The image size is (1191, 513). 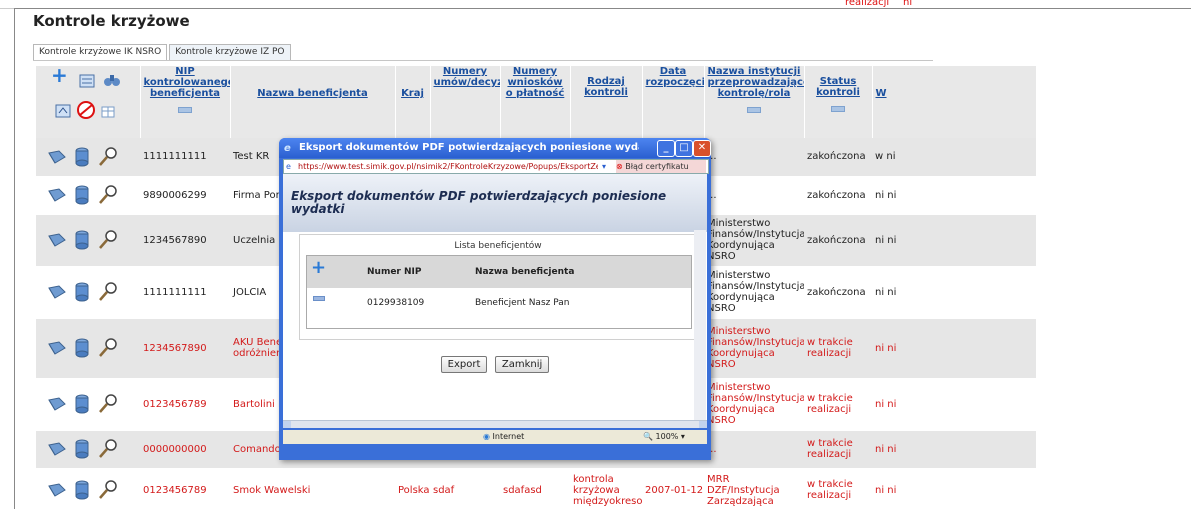 What do you see at coordinates (464, 364) in the screenshot?
I see `export-button: Export` at bounding box center [464, 364].